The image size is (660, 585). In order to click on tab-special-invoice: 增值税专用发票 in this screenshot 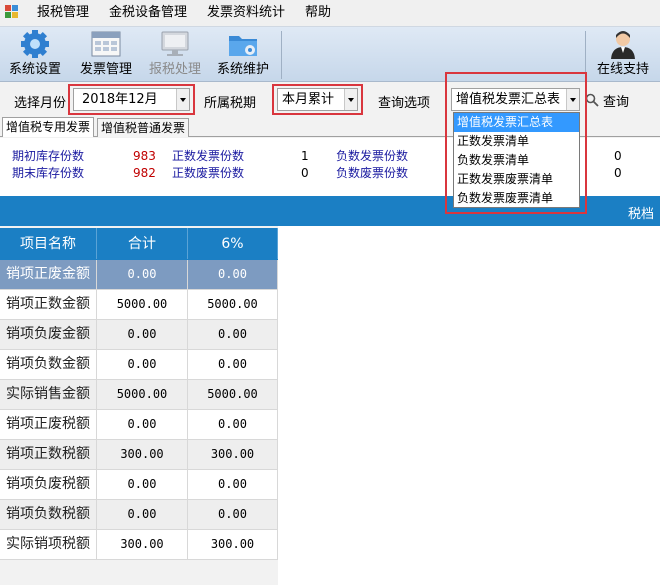, I will do `click(48, 127)`.